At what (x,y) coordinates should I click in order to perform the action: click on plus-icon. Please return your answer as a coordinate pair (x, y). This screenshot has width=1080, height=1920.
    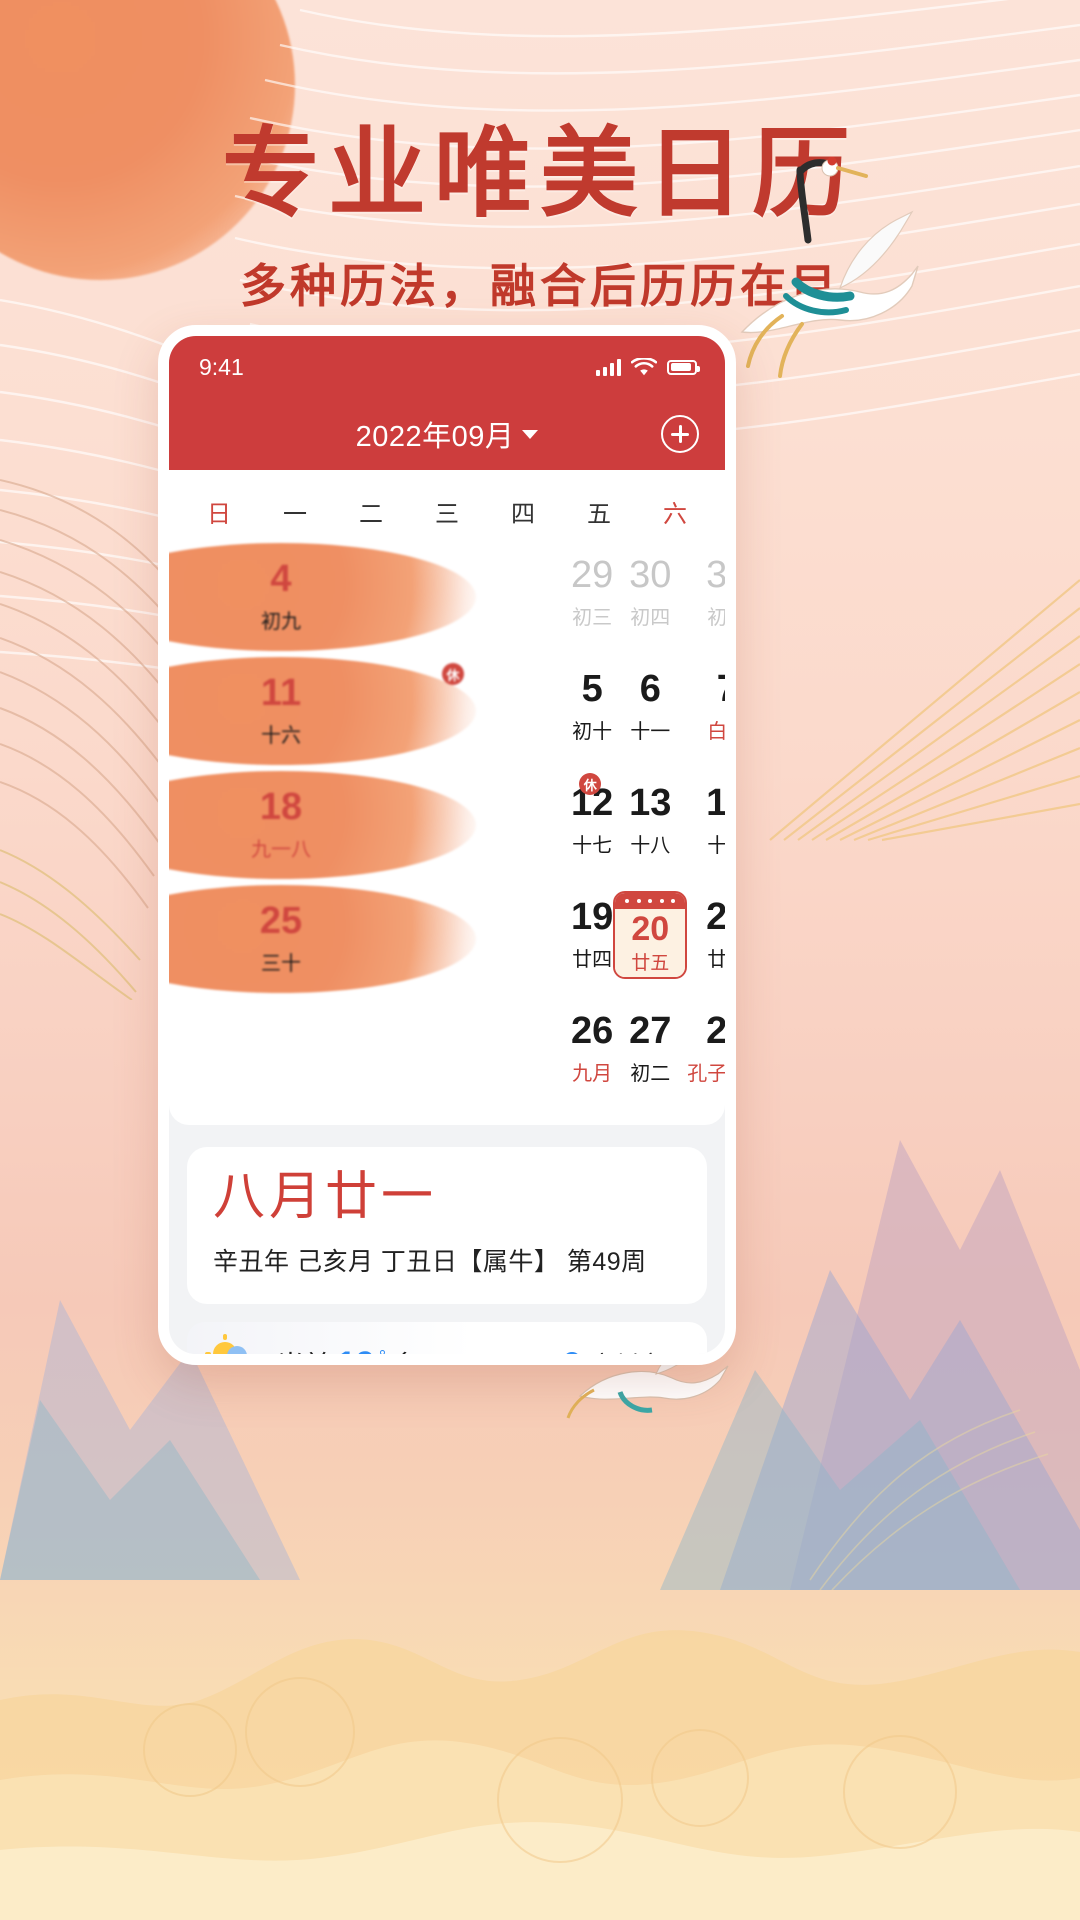
    Looking at the image, I should click on (680, 434).